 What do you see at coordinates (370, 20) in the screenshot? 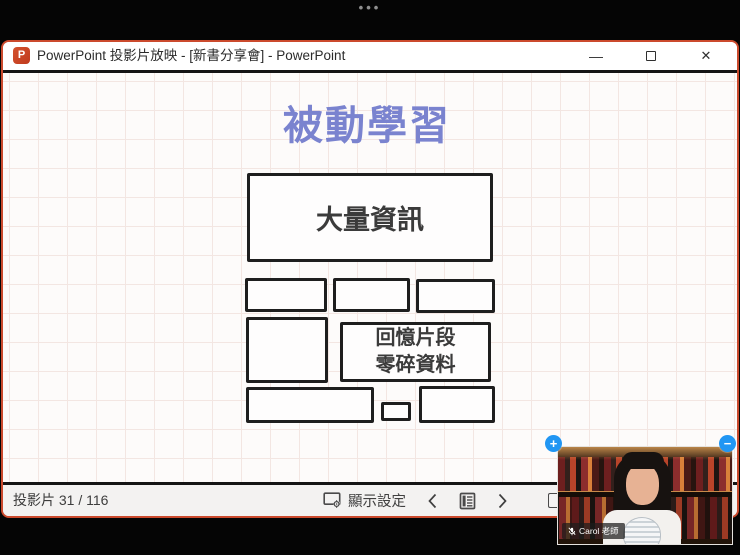
I see `screen-share-top-bar: •••` at bounding box center [370, 20].